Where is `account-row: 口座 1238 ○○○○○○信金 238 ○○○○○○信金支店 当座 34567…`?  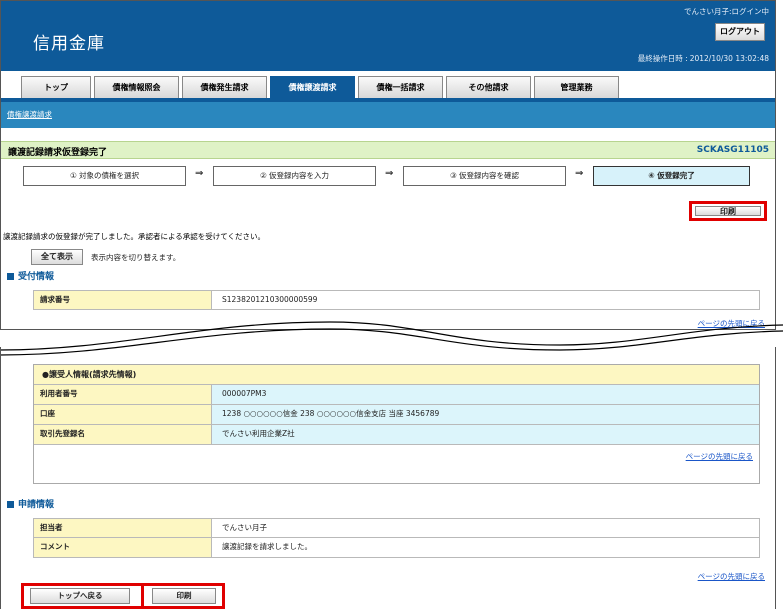
account-row: 口座 1238 ○○○○○○信金 238 ○○○○○○信金支店 当座 34567… is located at coordinates (396, 415).